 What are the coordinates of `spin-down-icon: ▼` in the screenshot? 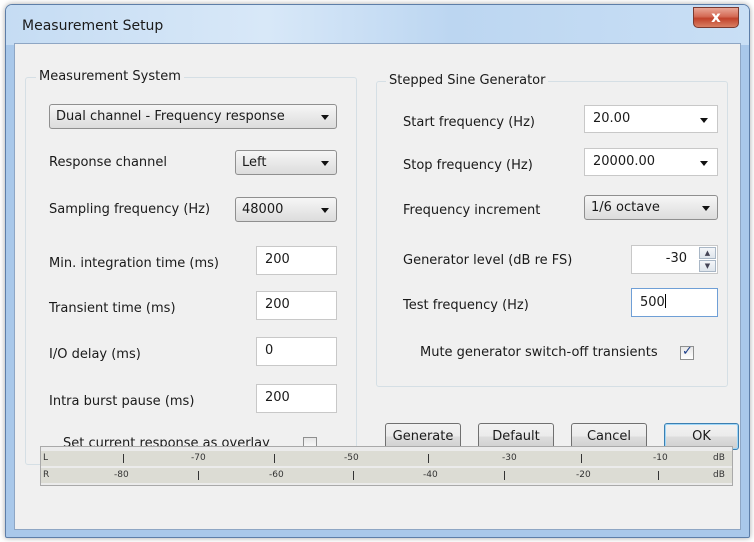 It's located at (707, 266).